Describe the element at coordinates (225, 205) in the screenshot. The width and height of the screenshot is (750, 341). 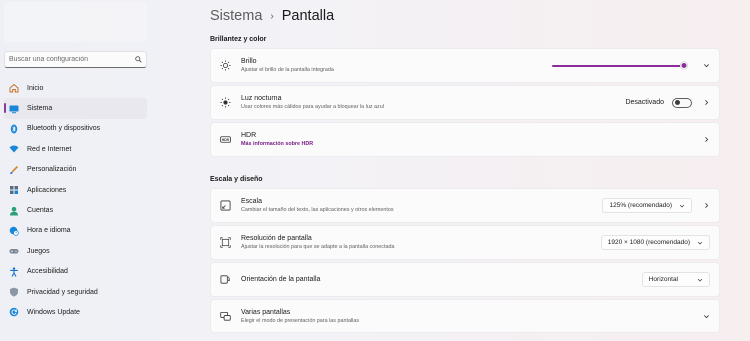
I see `scale-icon` at that location.